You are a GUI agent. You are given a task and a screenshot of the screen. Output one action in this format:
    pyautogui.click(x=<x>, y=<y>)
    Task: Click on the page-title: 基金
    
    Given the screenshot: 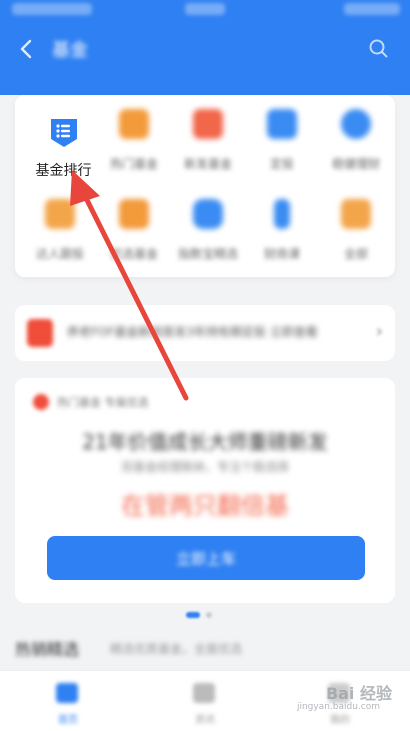 What is the action you would take?
    pyautogui.click(x=70, y=50)
    